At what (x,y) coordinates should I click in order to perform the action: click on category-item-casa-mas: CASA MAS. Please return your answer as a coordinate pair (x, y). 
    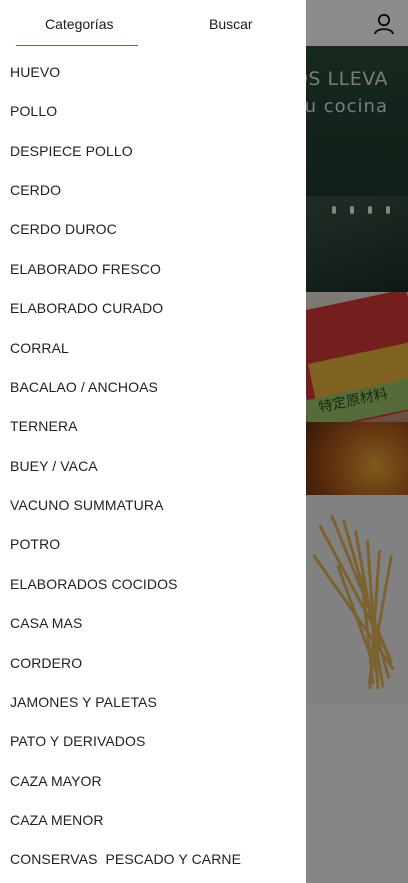
    Looking at the image, I should click on (46, 623).